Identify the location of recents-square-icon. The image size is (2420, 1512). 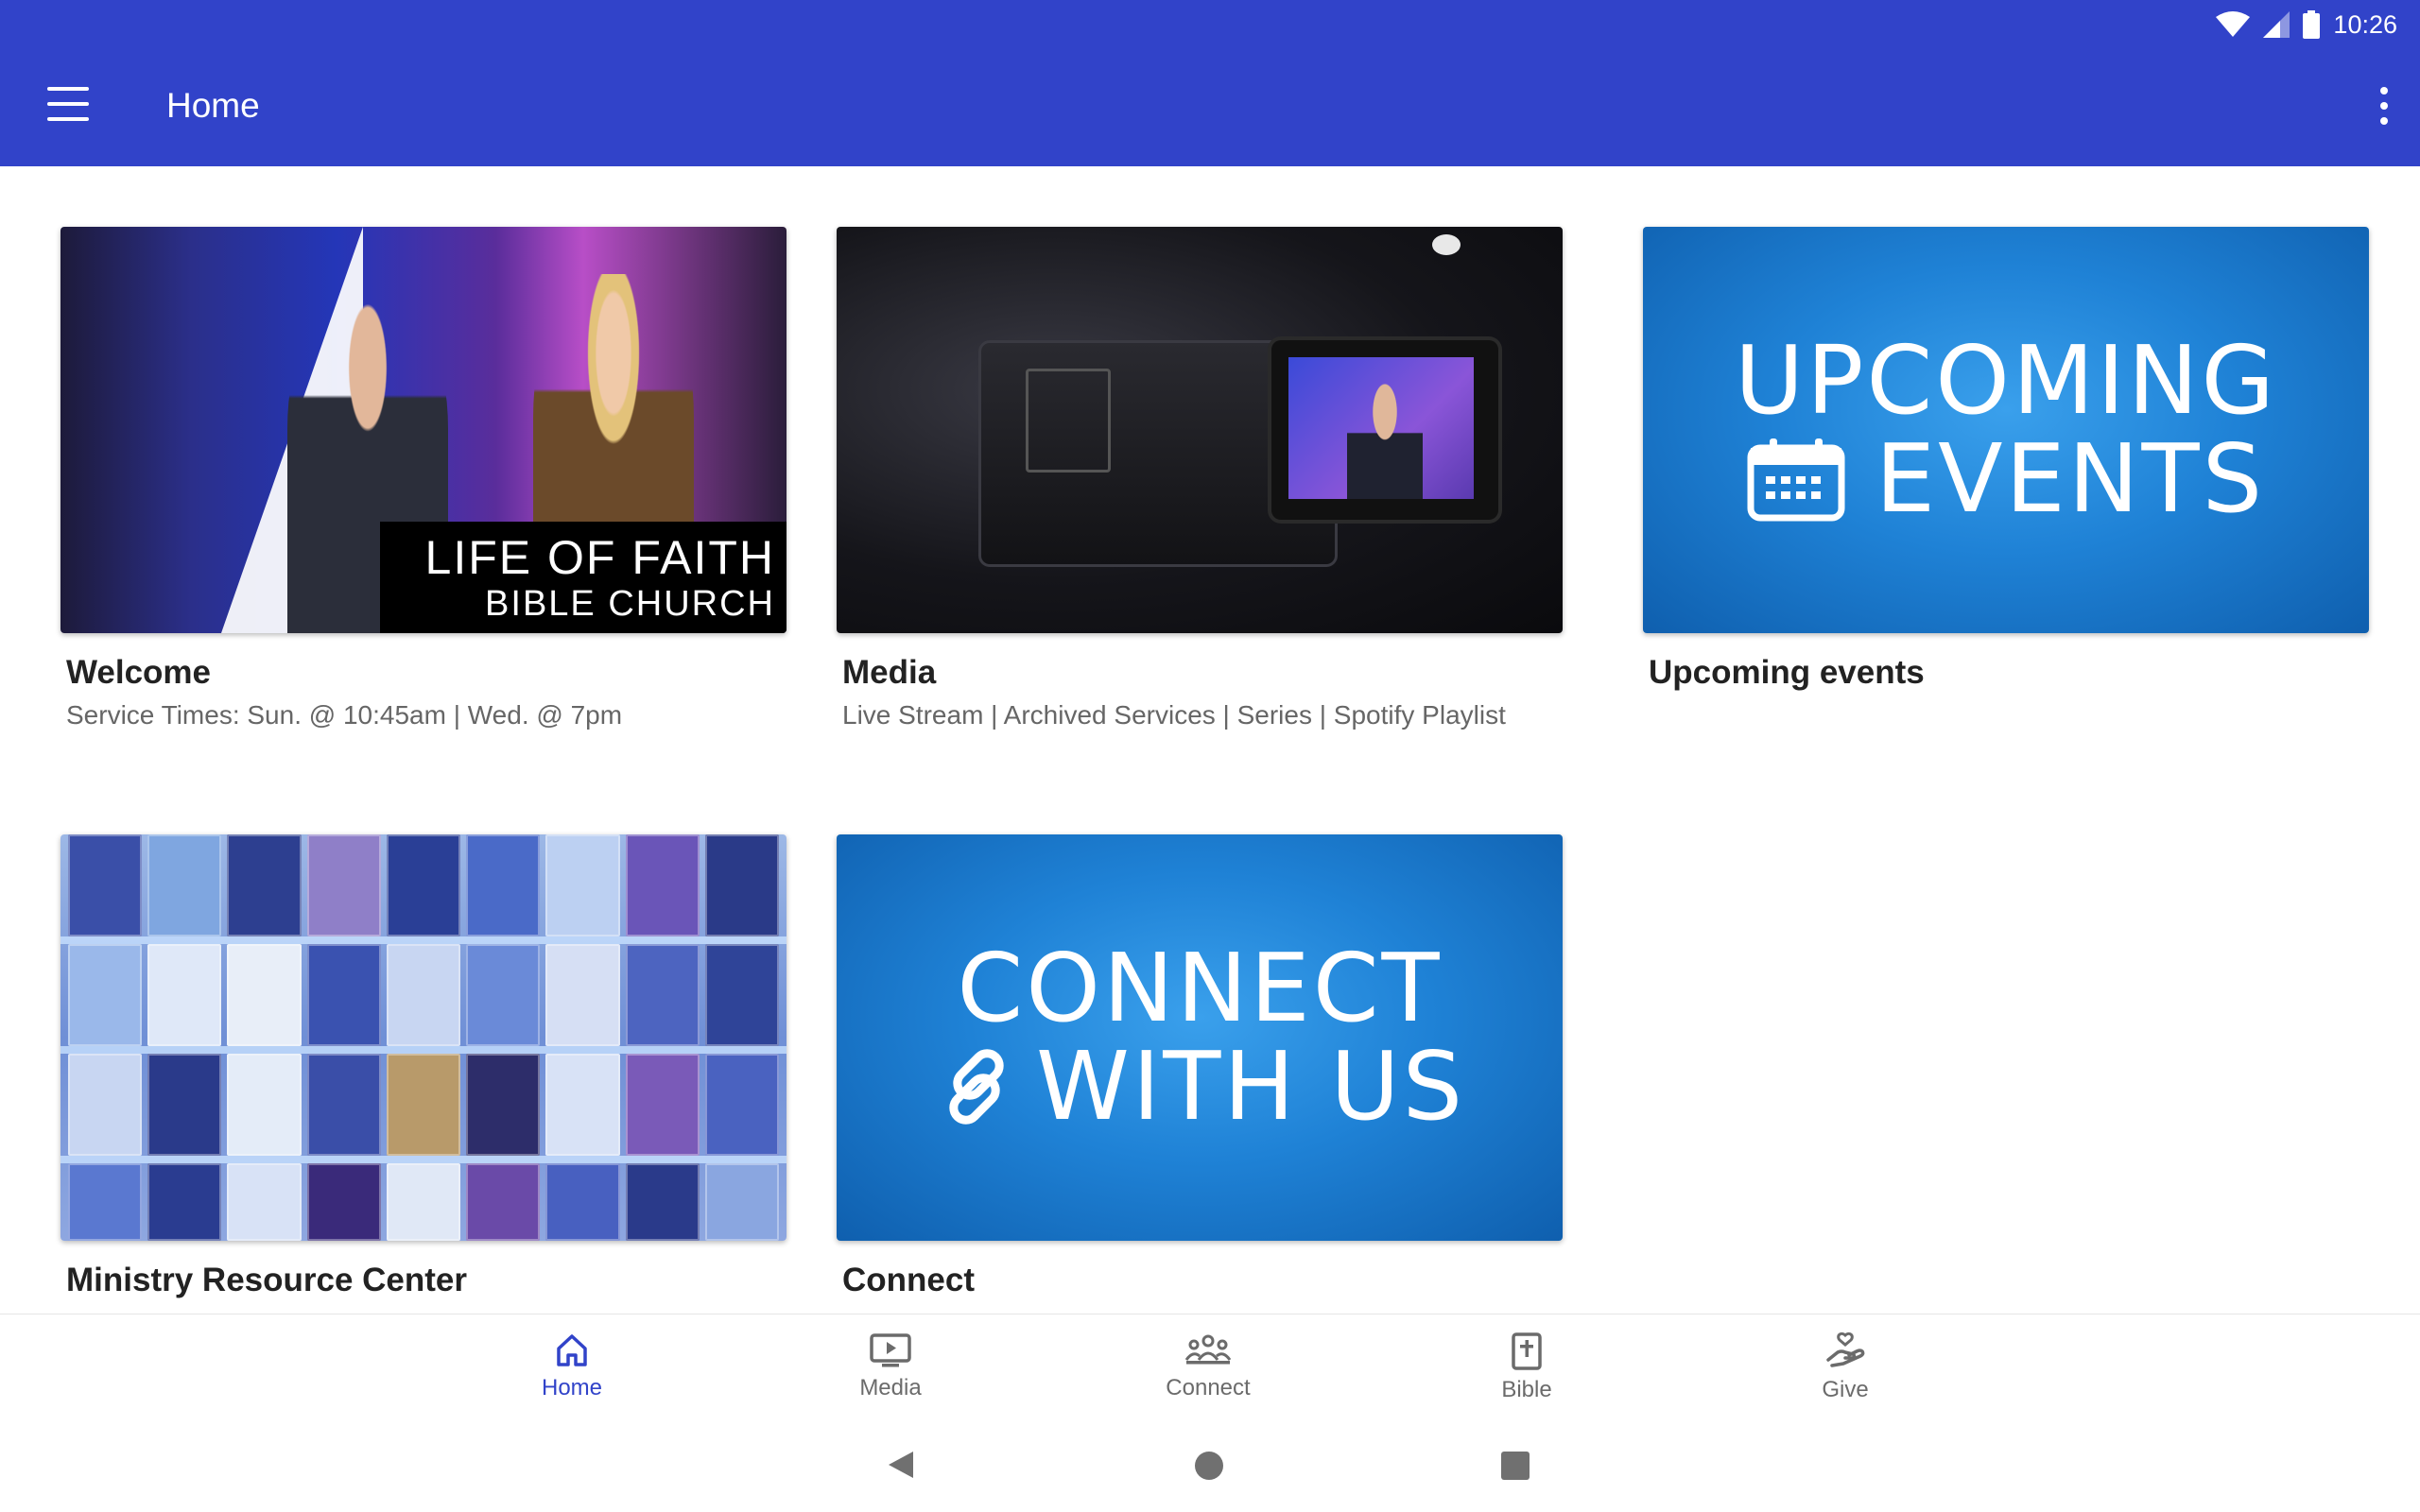
(1516, 1466).